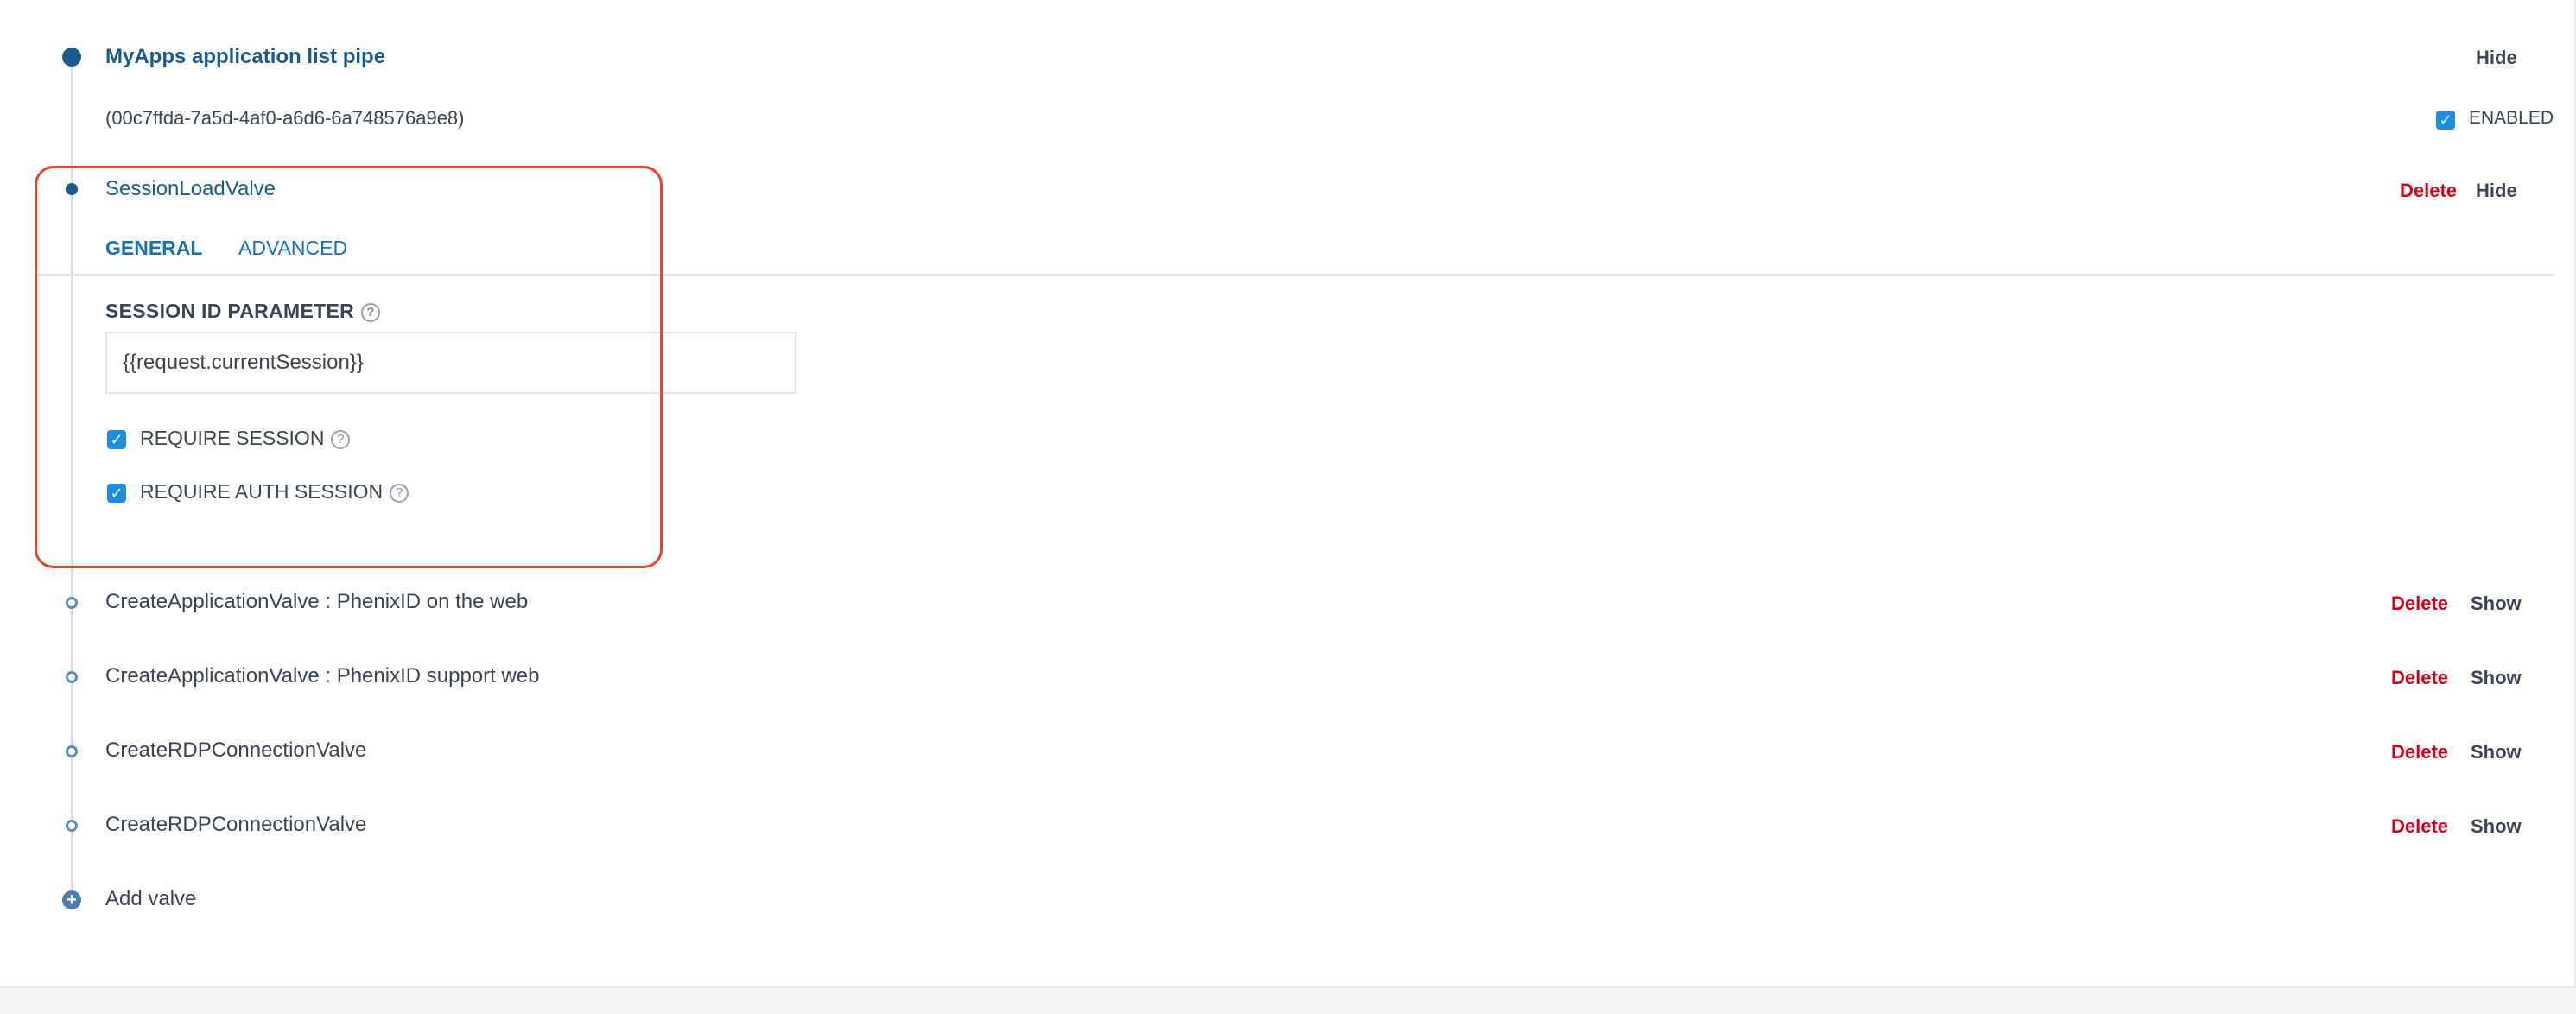  What do you see at coordinates (2511, 118) in the screenshot?
I see `enabled-label: ENABLED` at bounding box center [2511, 118].